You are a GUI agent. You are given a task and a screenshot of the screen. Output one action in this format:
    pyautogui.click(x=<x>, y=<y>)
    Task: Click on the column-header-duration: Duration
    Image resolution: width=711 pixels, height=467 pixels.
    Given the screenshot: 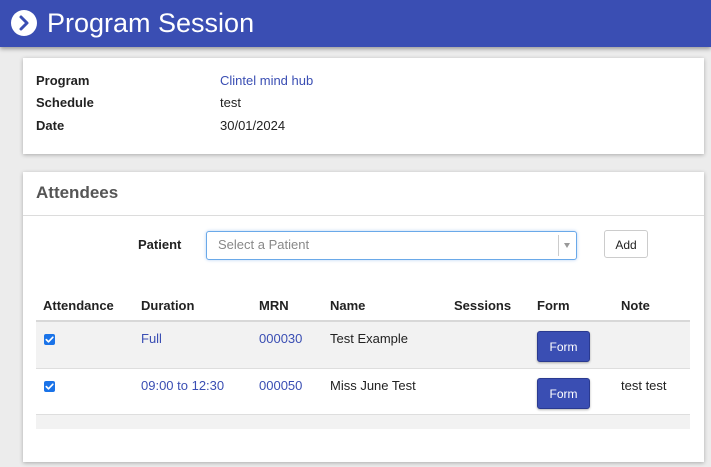 What is the action you would take?
    pyautogui.click(x=168, y=305)
    